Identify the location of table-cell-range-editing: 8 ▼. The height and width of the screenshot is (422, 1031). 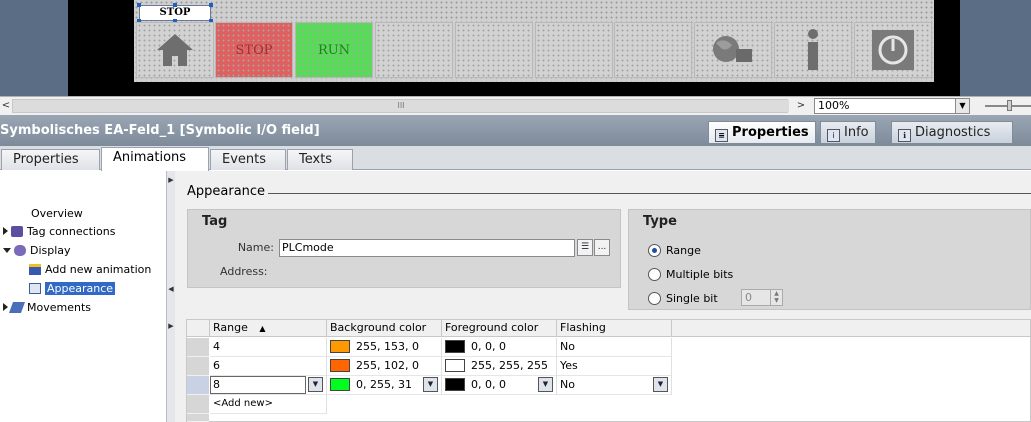
(268, 385).